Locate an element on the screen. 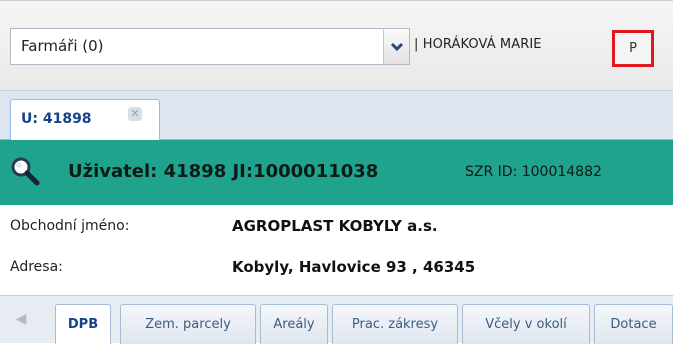 This screenshot has width=673, height=344. p-button-label: P is located at coordinates (633, 48).